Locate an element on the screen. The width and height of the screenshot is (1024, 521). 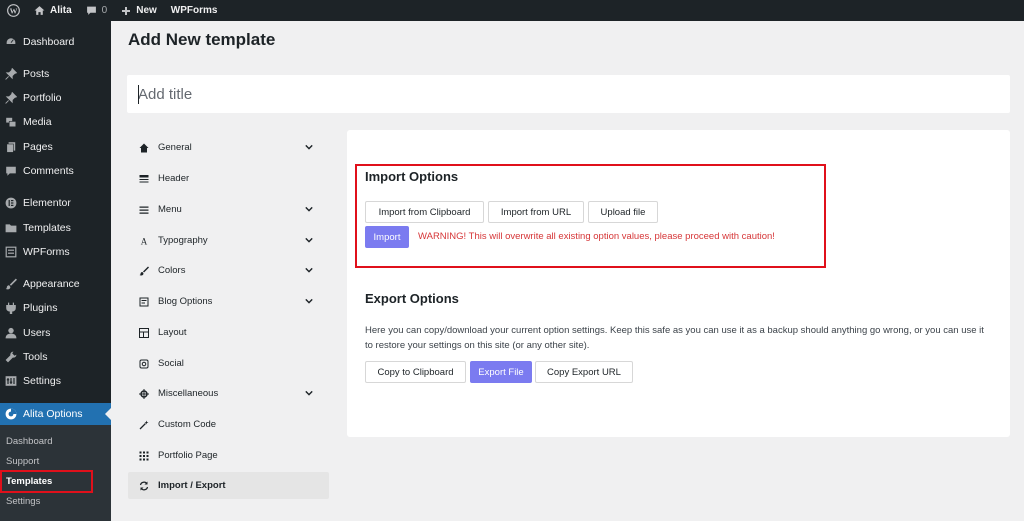
title-input is located at coordinates (568, 94).